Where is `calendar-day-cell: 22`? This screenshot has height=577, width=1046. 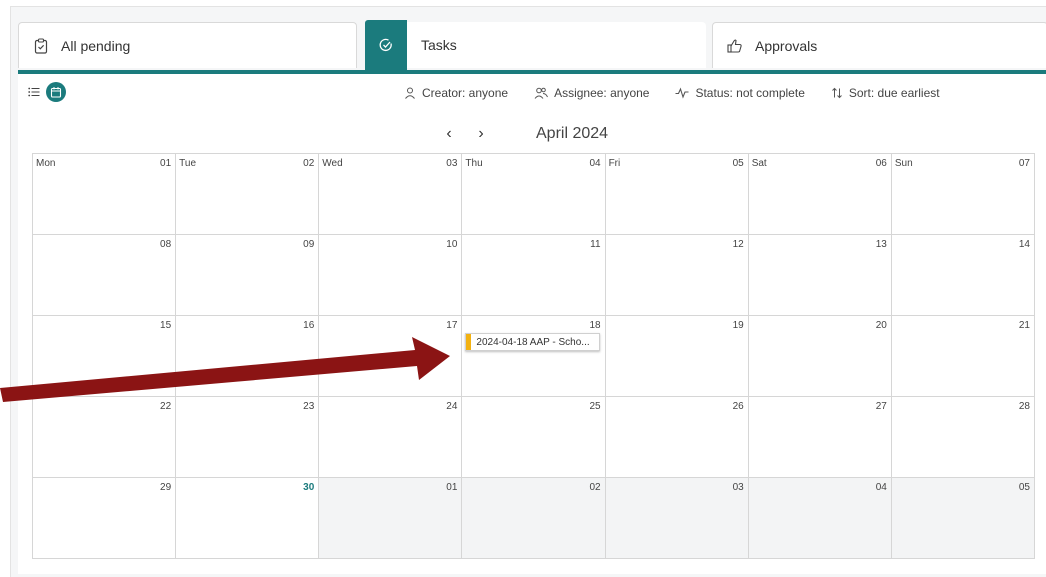
calendar-day-cell: 22 is located at coordinates (105, 437).